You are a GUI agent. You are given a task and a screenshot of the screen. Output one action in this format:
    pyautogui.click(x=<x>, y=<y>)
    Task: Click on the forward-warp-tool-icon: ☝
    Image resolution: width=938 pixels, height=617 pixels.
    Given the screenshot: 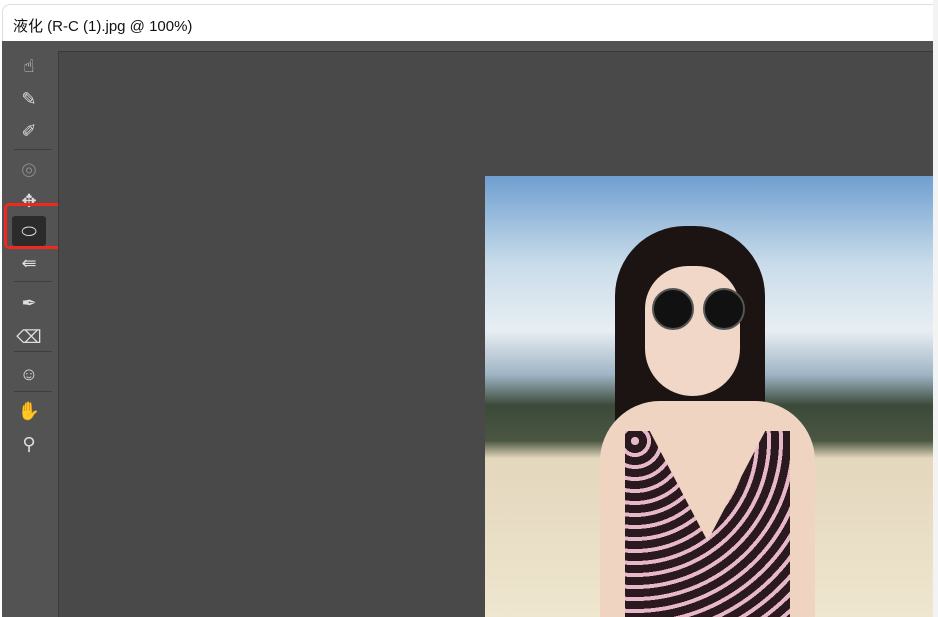 What is the action you would take?
    pyautogui.click(x=29, y=66)
    